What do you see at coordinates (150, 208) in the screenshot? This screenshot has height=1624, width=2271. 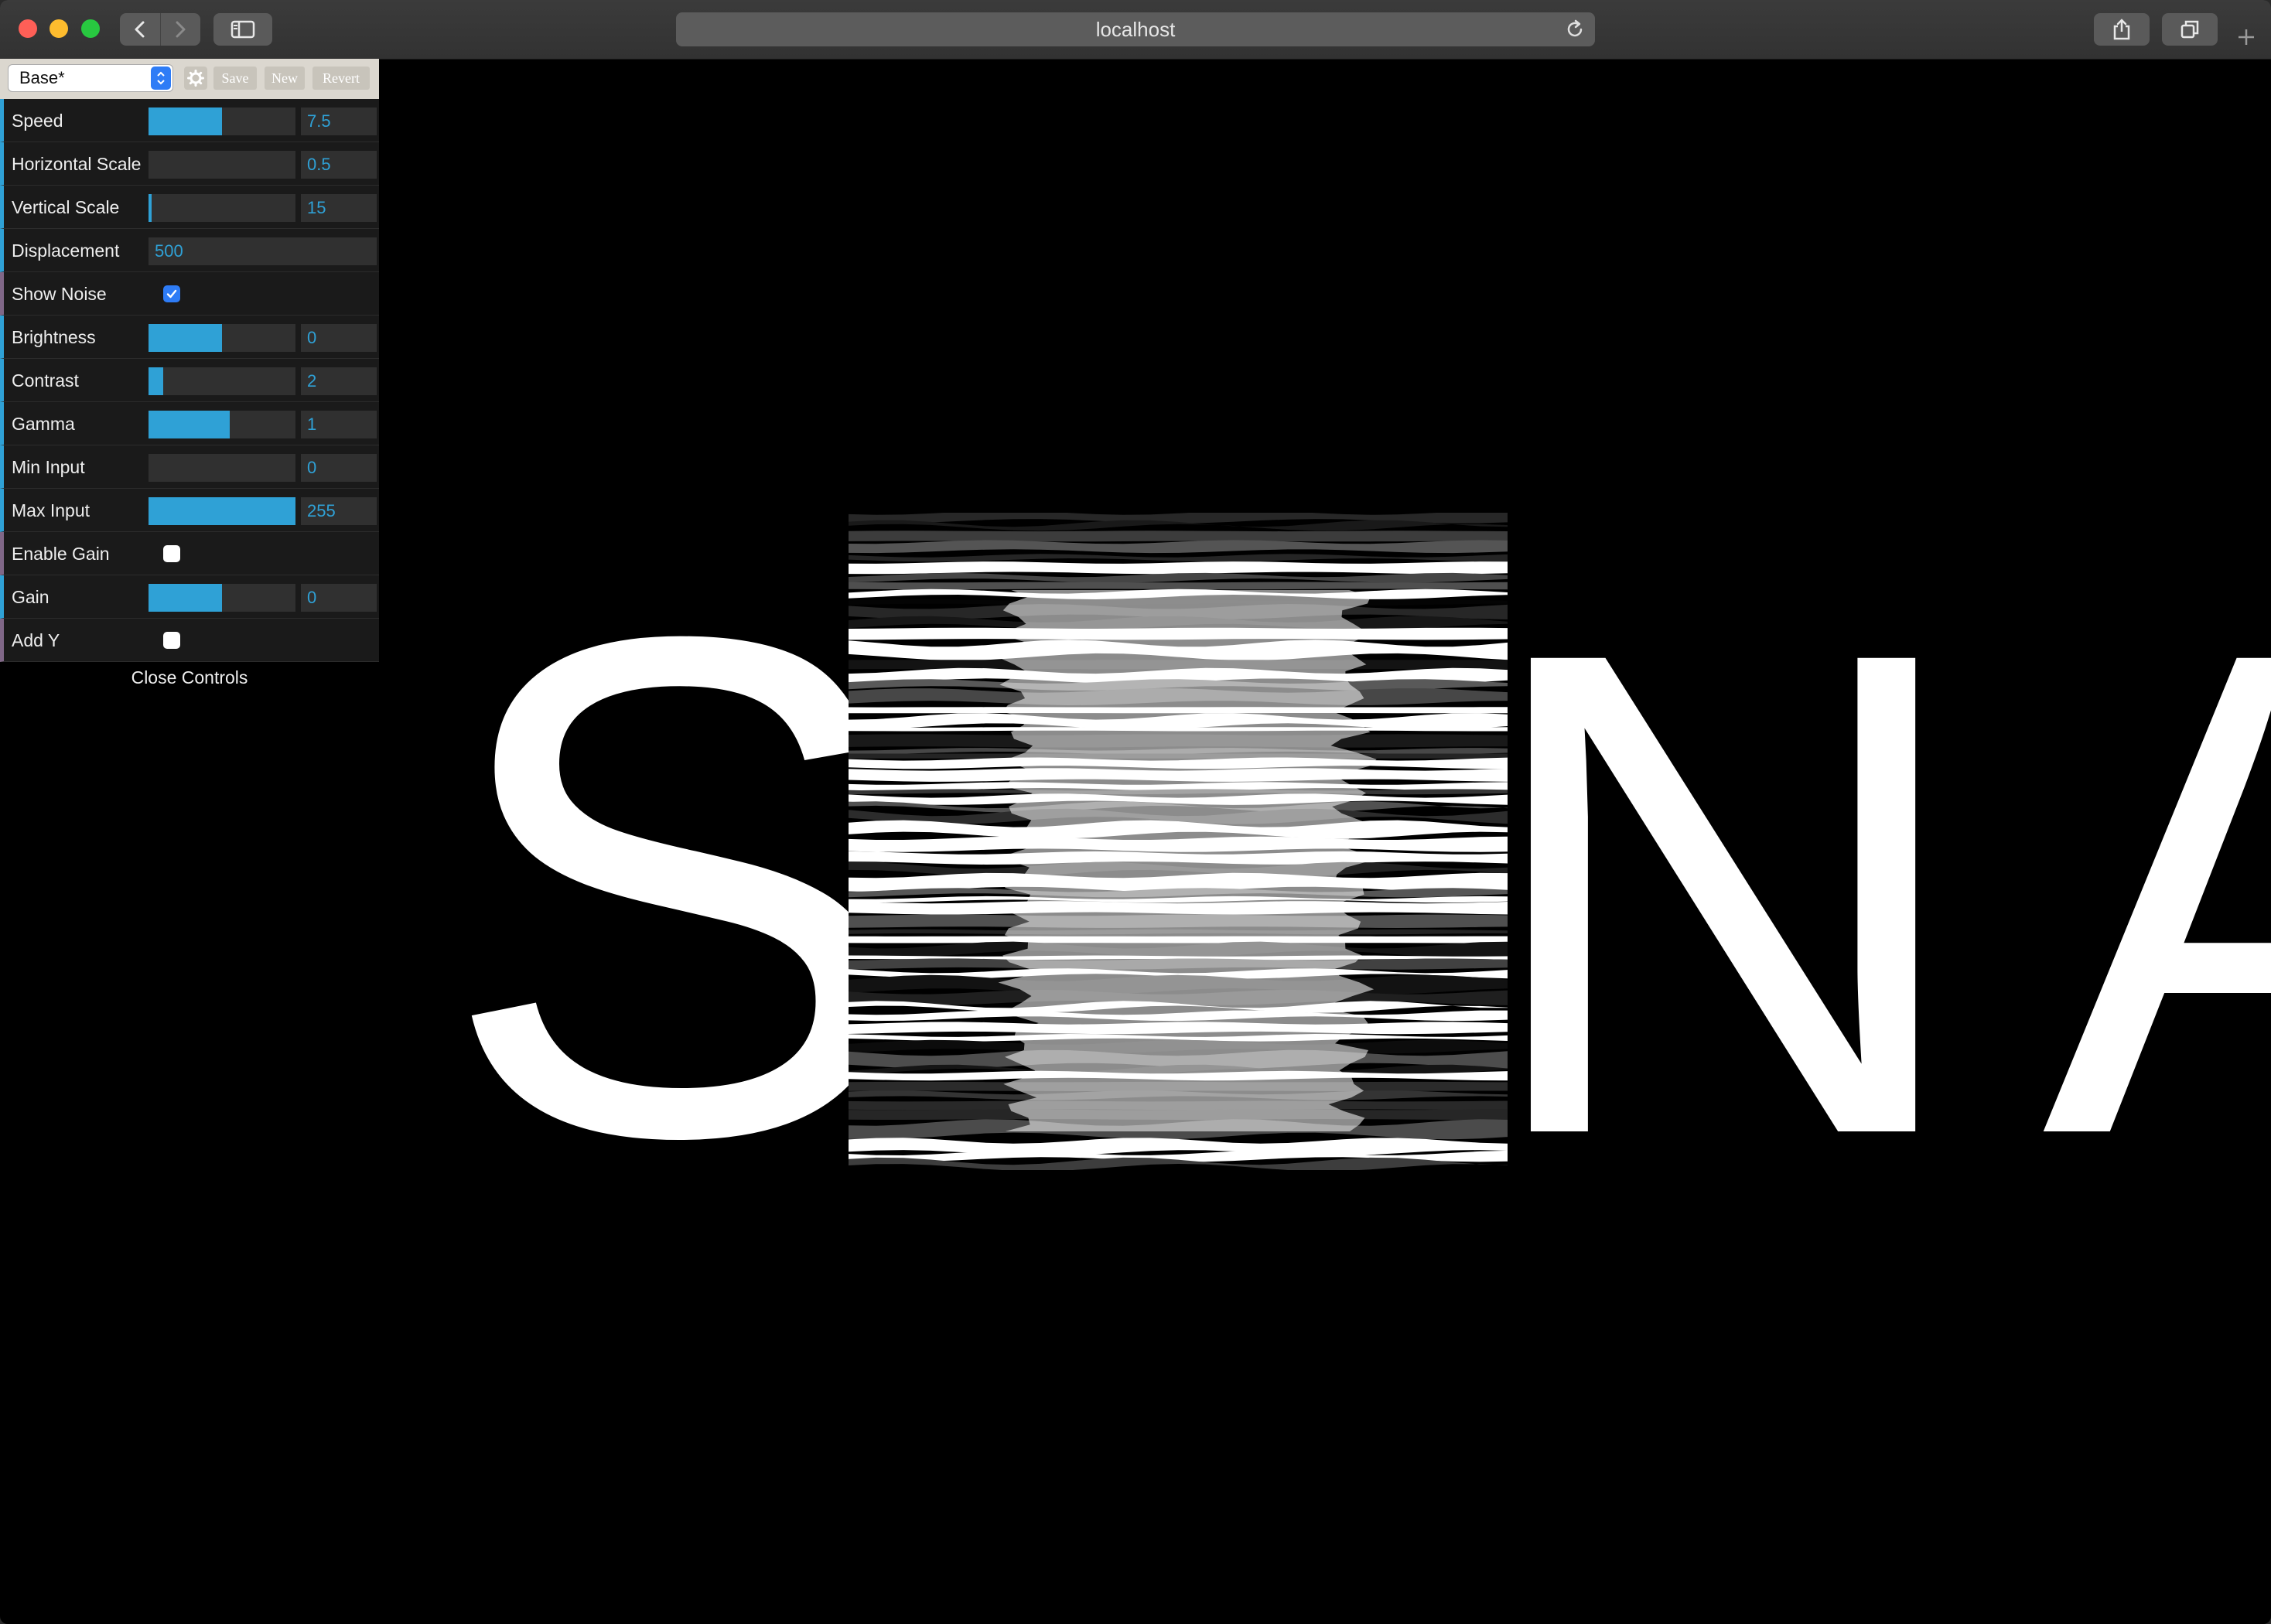 I see `vertical-scale-slider-fill` at bounding box center [150, 208].